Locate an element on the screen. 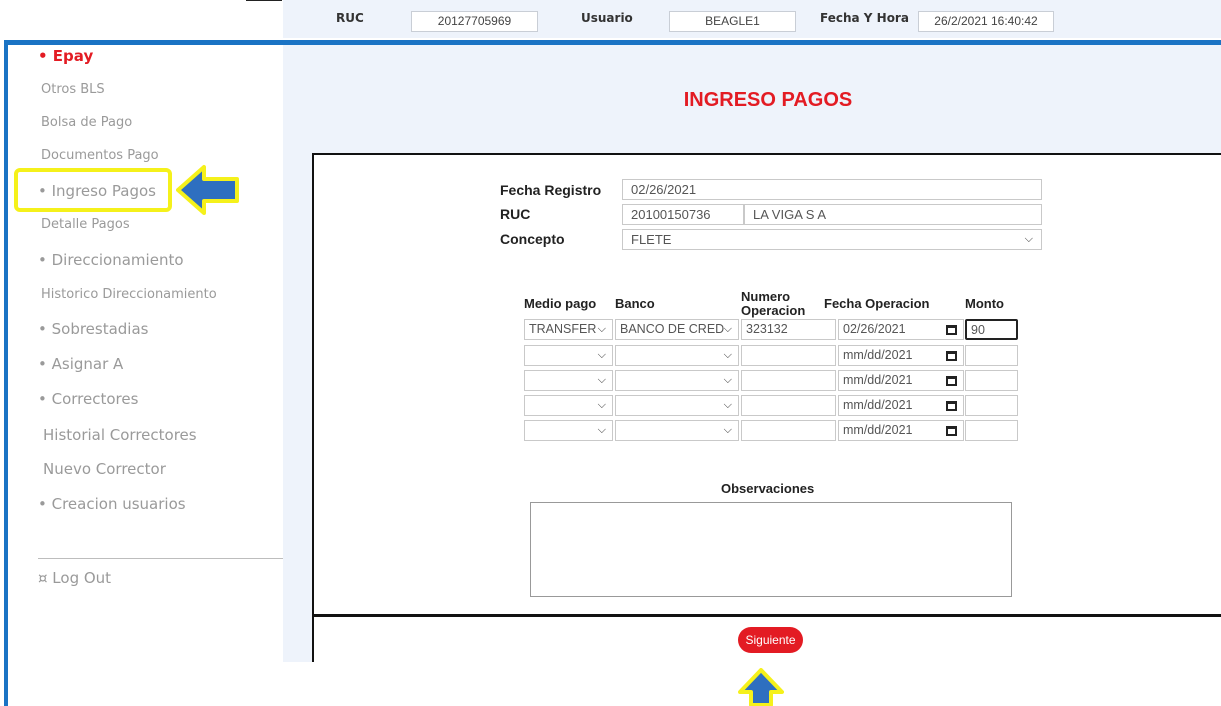  header-fecha-value: 26/2/2021 16:40:42 is located at coordinates (986, 21).